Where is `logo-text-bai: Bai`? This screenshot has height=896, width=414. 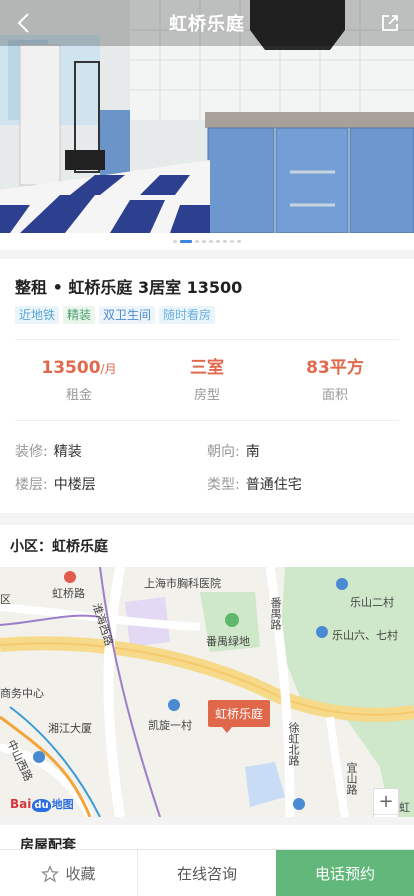
logo-text-bai: Bai is located at coordinates (21, 804).